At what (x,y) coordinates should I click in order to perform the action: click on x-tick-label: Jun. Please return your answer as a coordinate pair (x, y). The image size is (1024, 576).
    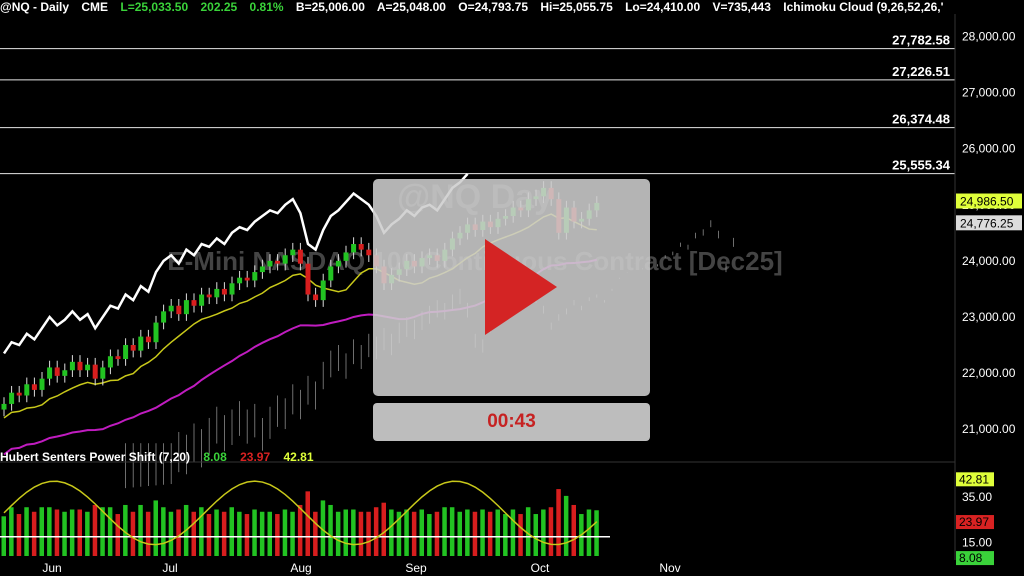
    Looking at the image, I should click on (51, 568).